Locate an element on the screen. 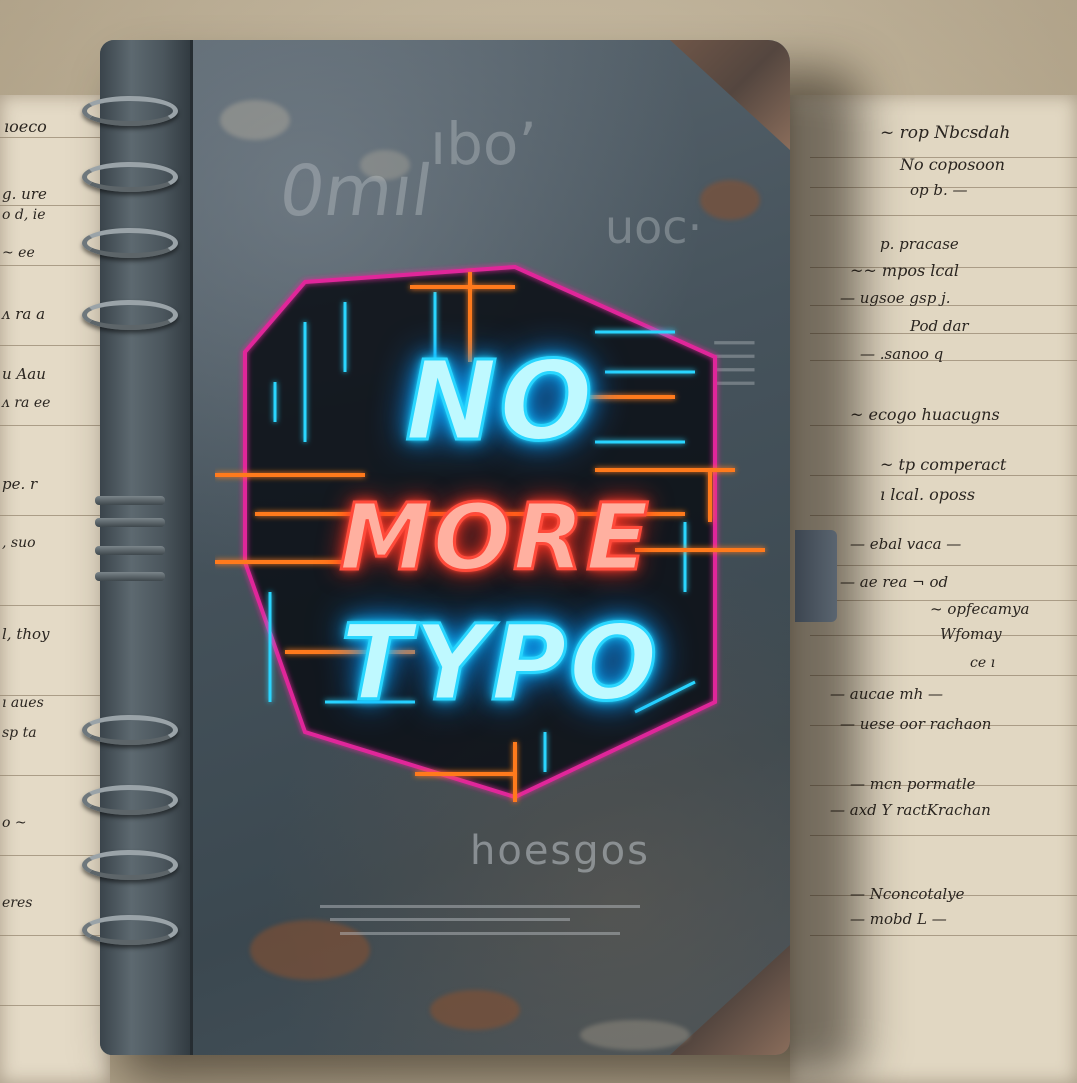  faded-cover-stamp: hoesgos is located at coordinates (560, 851).